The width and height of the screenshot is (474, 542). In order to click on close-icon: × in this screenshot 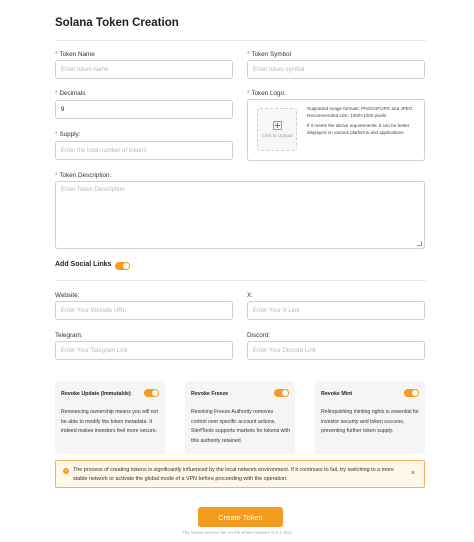, I will do `click(413, 473)`.